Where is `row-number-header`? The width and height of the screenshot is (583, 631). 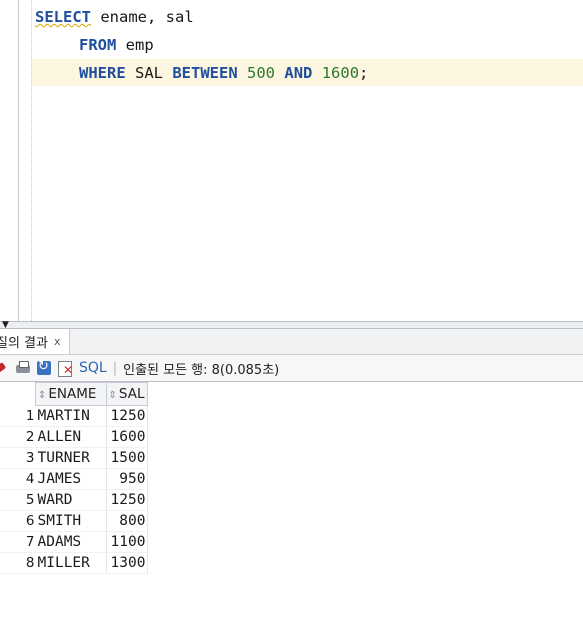 row-number-header is located at coordinates (18, 394).